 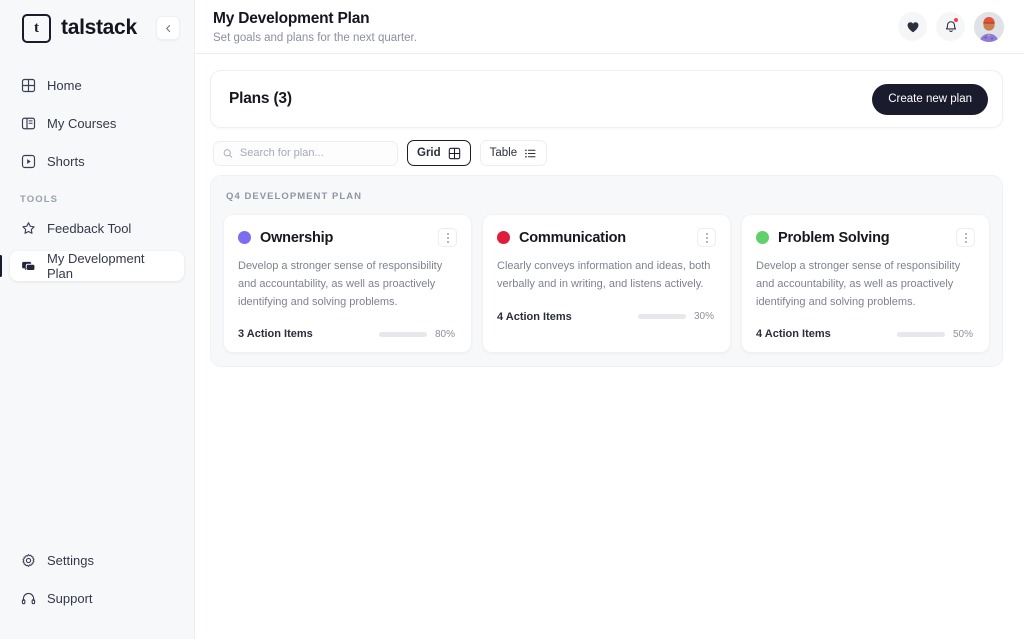 I want to click on plan-card-header: Problem Solving, so click(x=865, y=237).